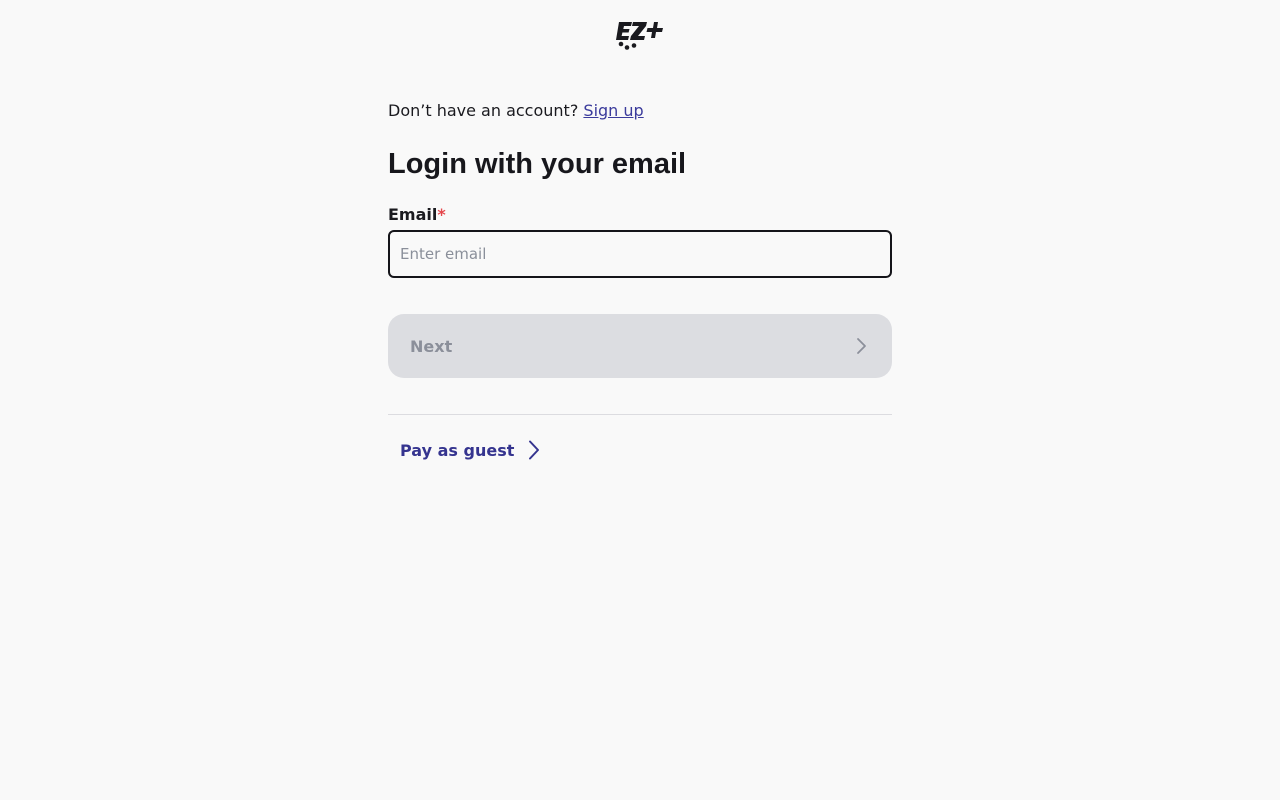  Describe the element at coordinates (431, 346) in the screenshot. I see `next-button-label: Next` at that location.